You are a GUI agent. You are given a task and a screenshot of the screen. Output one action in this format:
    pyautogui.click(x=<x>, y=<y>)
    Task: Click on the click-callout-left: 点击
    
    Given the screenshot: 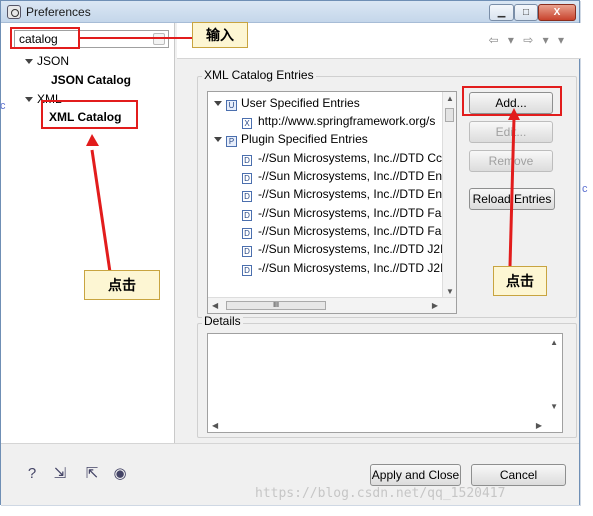 What is the action you would take?
    pyautogui.click(x=122, y=285)
    